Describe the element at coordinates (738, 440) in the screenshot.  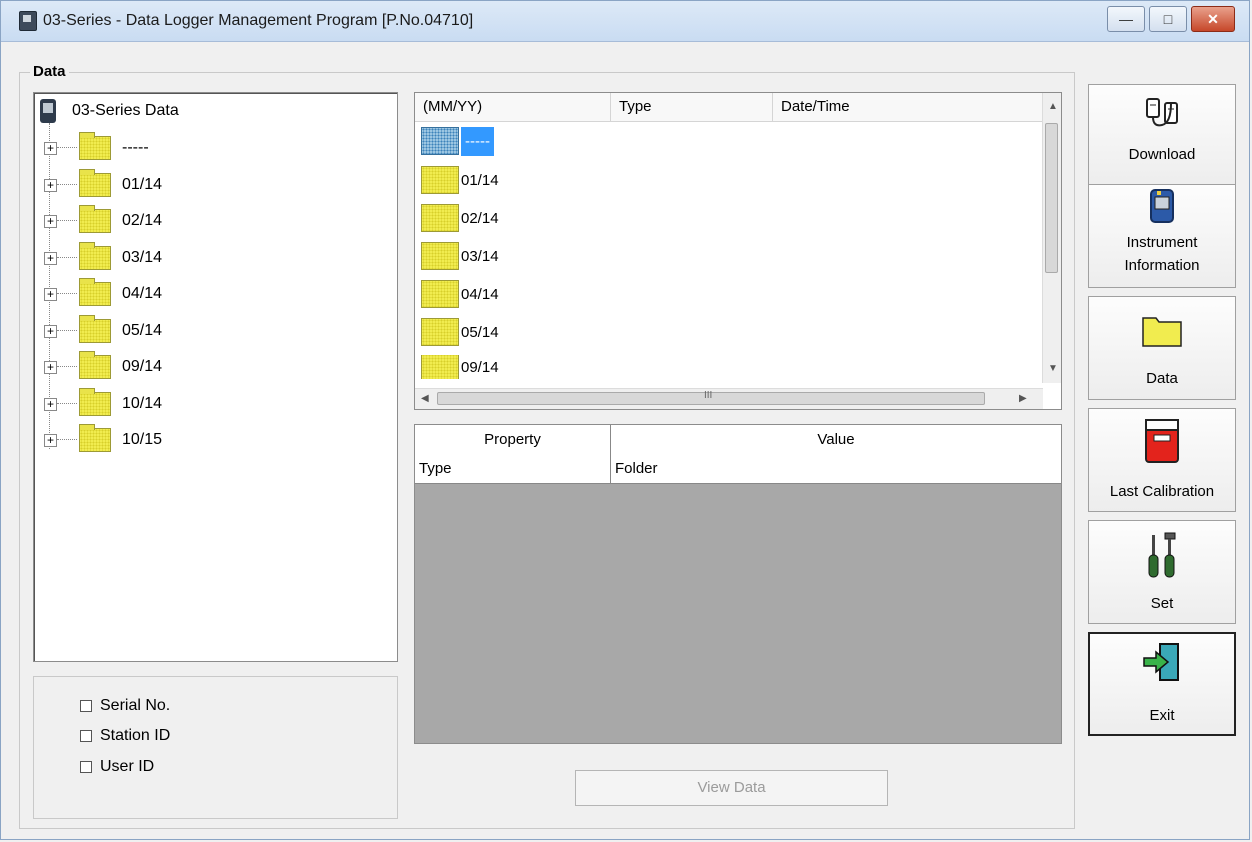
I see `property-header: Property Value` at that location.